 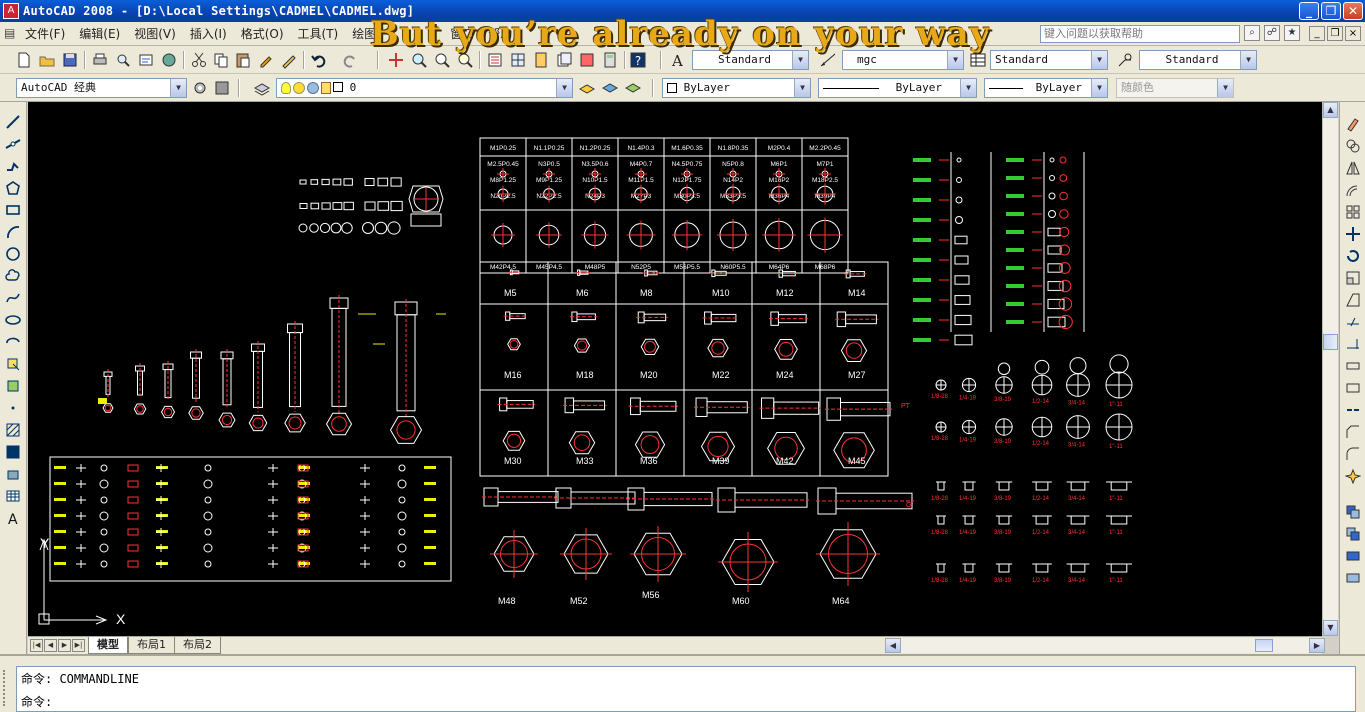 What do you see at coordinates (1125, 60) in the screenshot?
I see `multileader-style-icon` at bounding box center [1125, 60].